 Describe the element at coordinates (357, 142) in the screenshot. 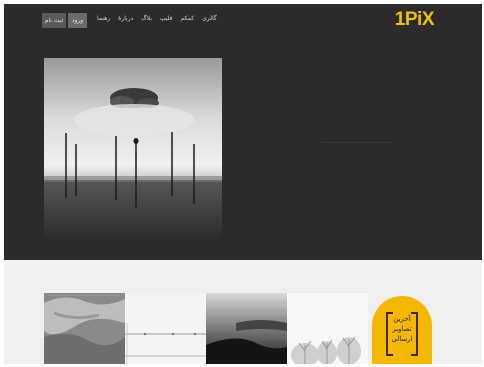

I see `hero-divider` at that location.